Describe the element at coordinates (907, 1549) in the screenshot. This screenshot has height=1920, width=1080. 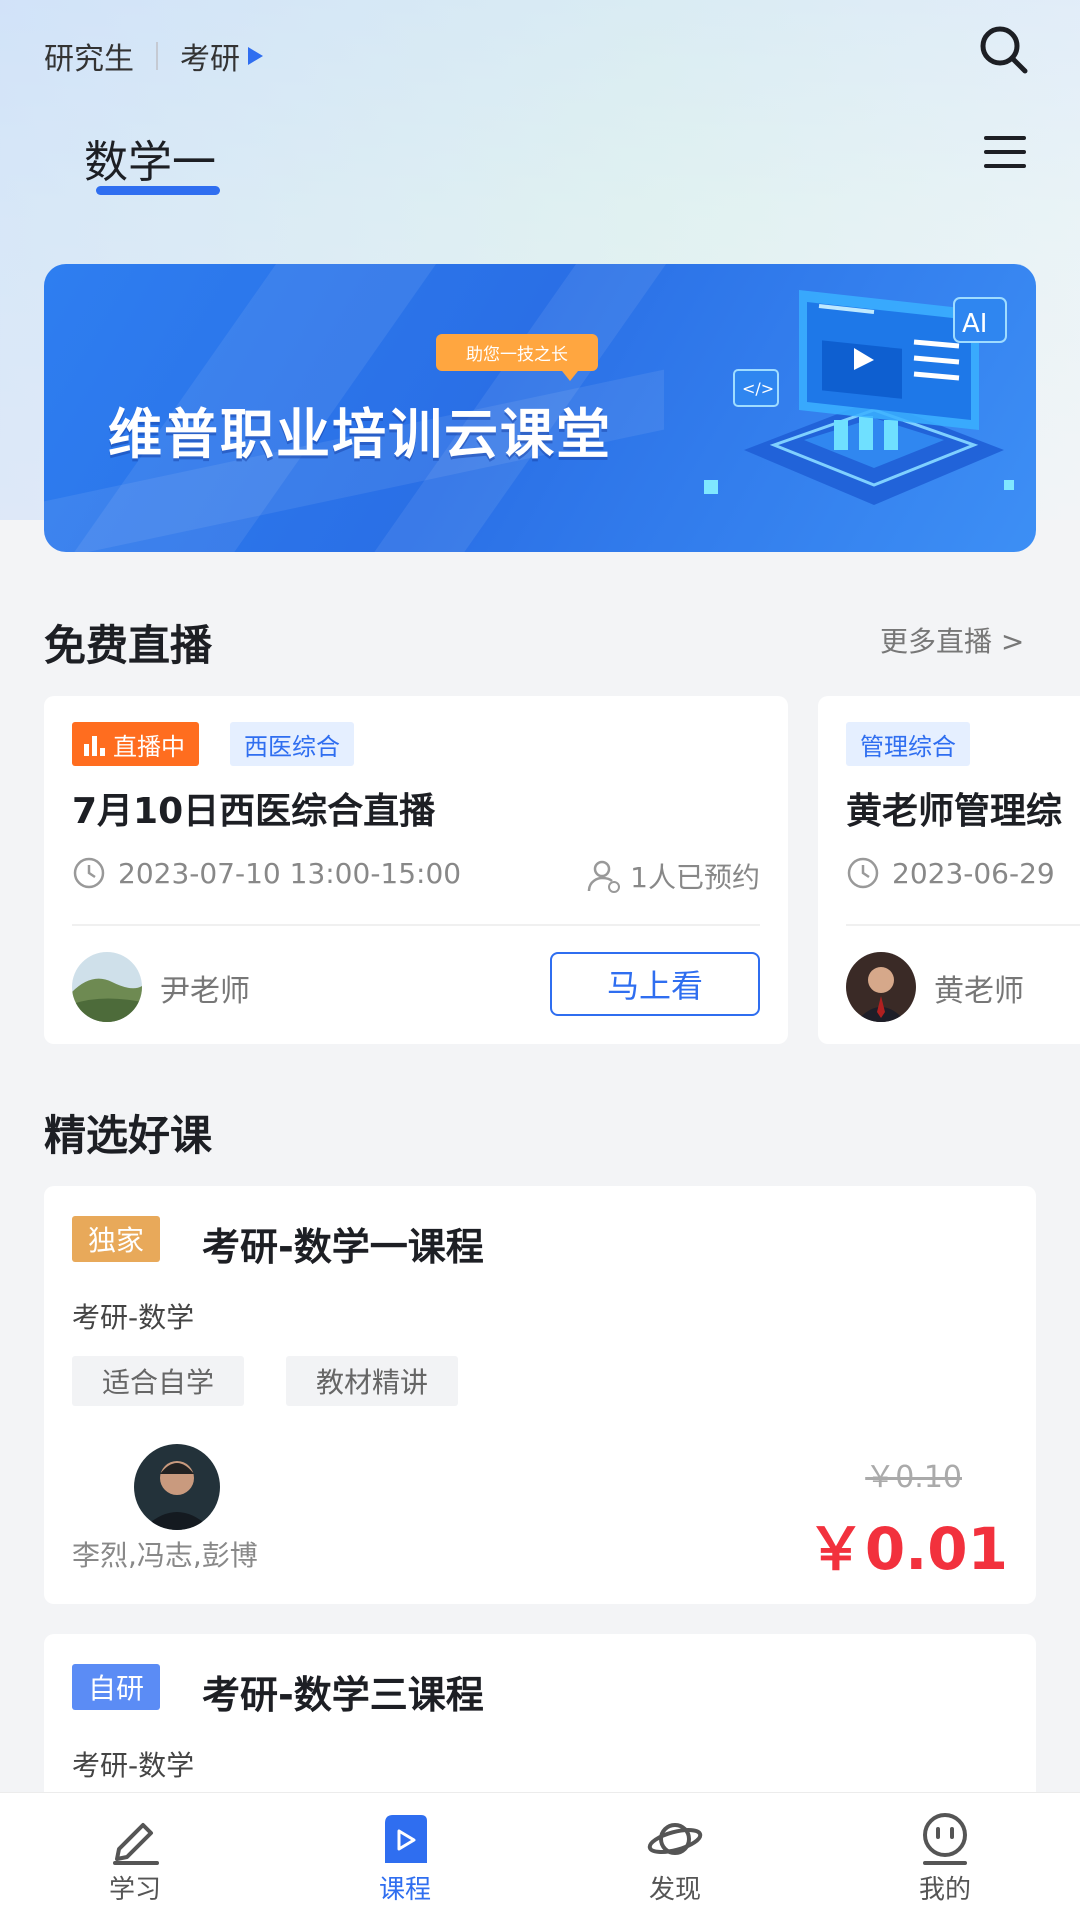
I see `current-price: ￥0.01` at that location.